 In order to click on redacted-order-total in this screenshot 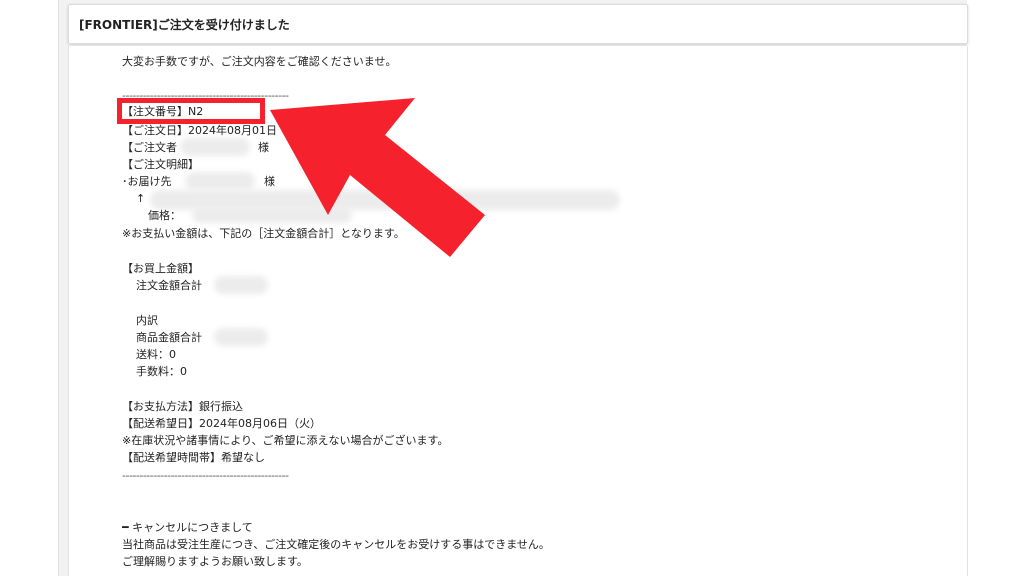, I will do `click(241, 285)`.